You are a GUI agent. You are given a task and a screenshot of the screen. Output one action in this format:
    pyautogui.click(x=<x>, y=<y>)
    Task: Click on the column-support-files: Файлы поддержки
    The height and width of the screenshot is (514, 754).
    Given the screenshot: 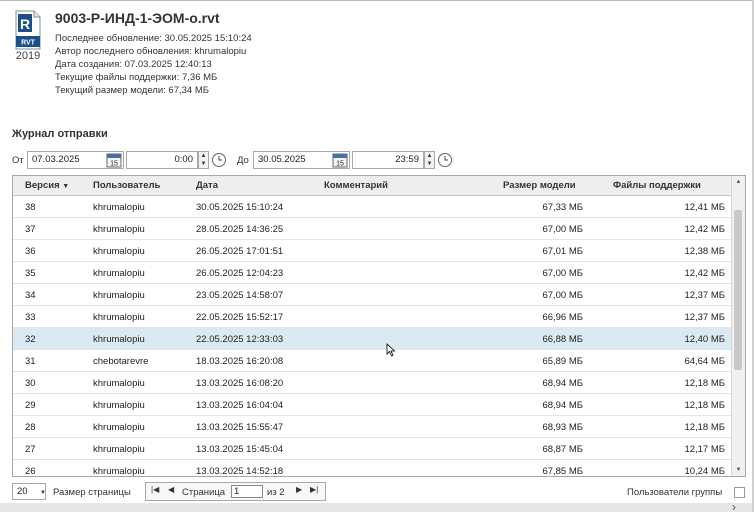 What is the action you would take?
    pyautogui.click(x=657, y=185)
    